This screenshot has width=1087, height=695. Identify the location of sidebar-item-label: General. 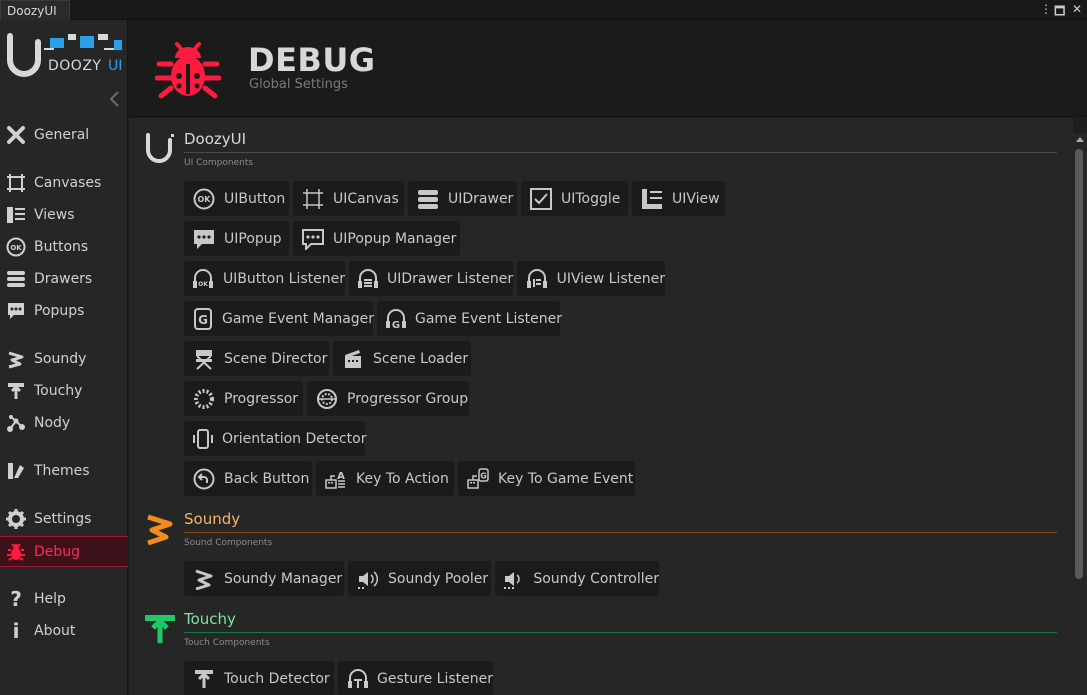
(62, 135).